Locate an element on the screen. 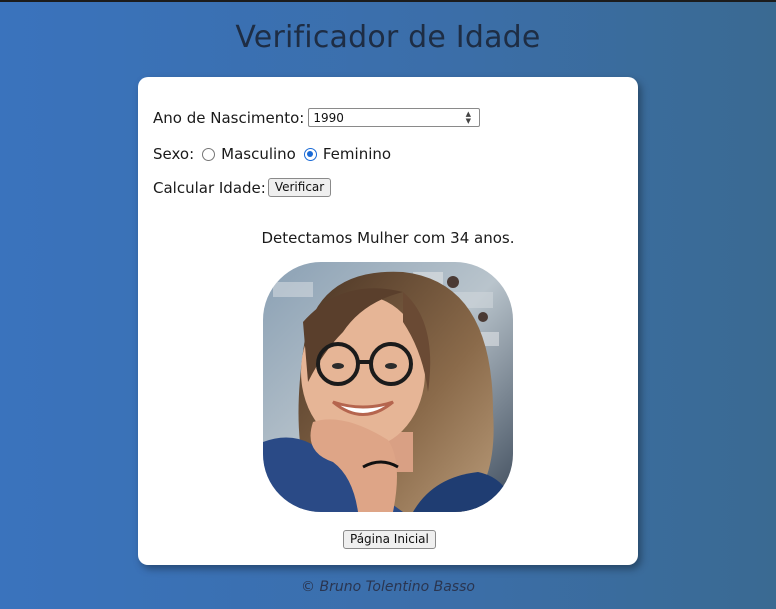 Image resolution: width=776 pixels, height=609 pixels. birth-year-value: 1990 is located at coordinates (328, 117).